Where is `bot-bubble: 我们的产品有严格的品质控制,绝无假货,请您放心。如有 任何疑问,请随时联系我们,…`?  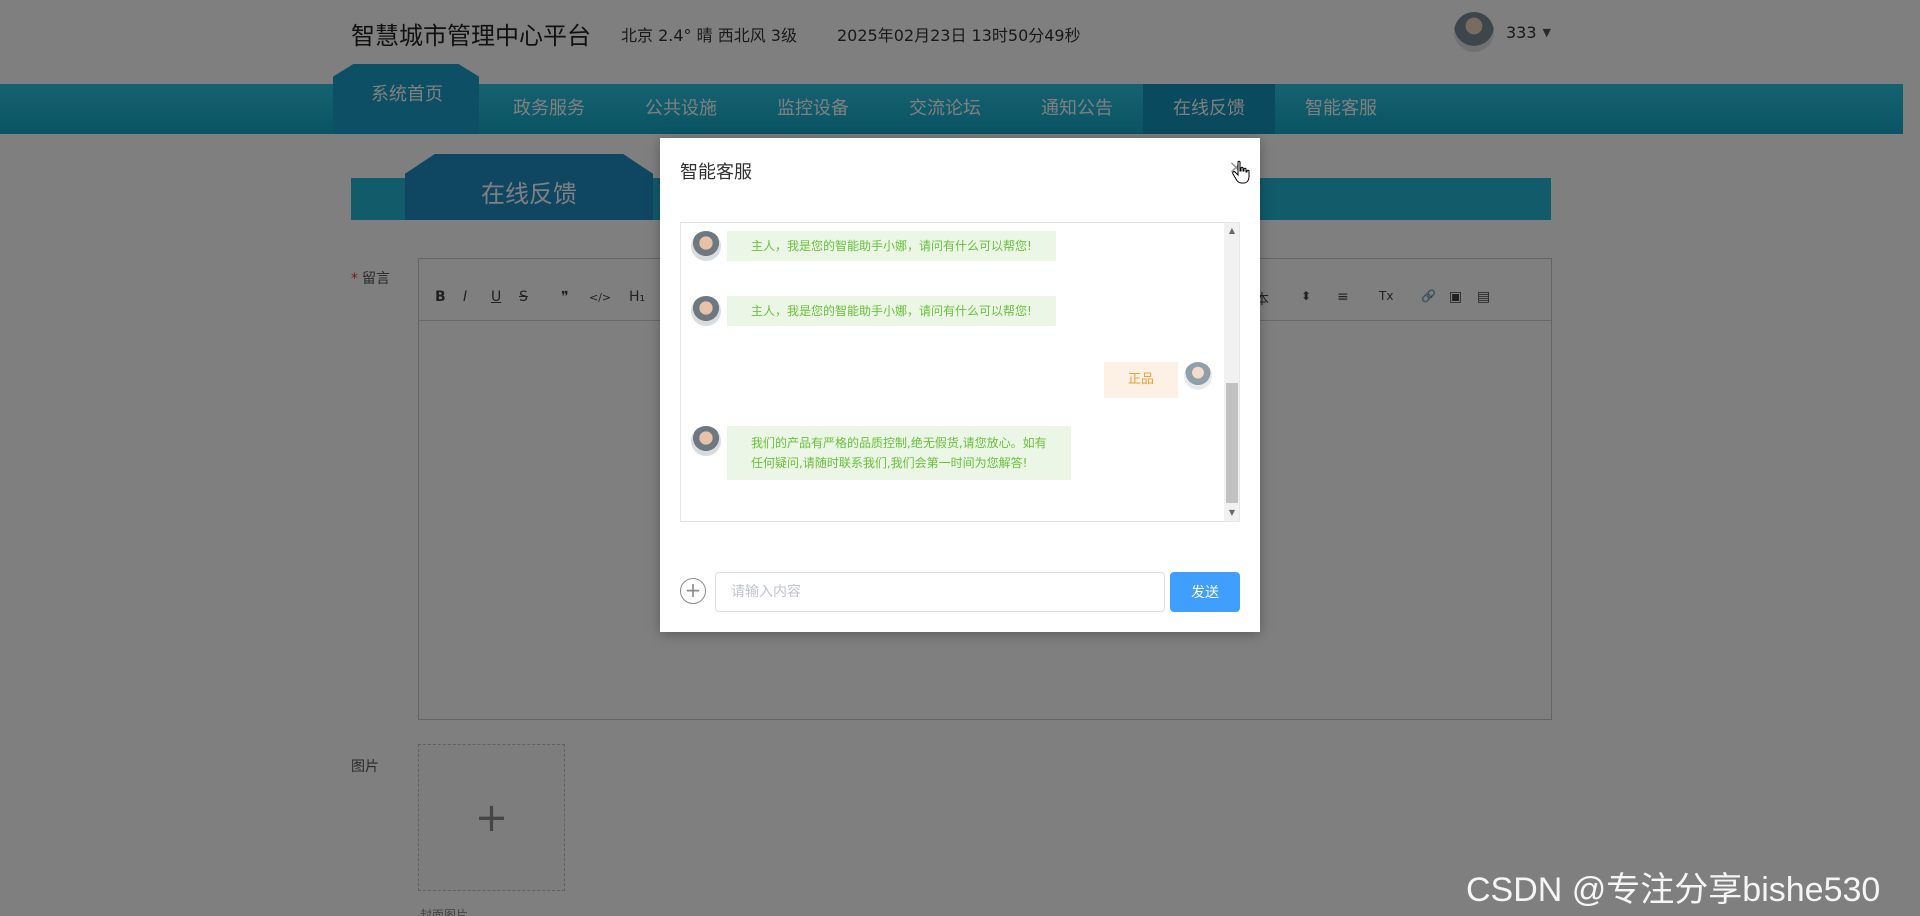
bot-bubble: 我们的产品有严格的品质控制,绝无假货,请您放心。如有 任何疑问,请随时联系我们,… is located at coordinates (899, 453).